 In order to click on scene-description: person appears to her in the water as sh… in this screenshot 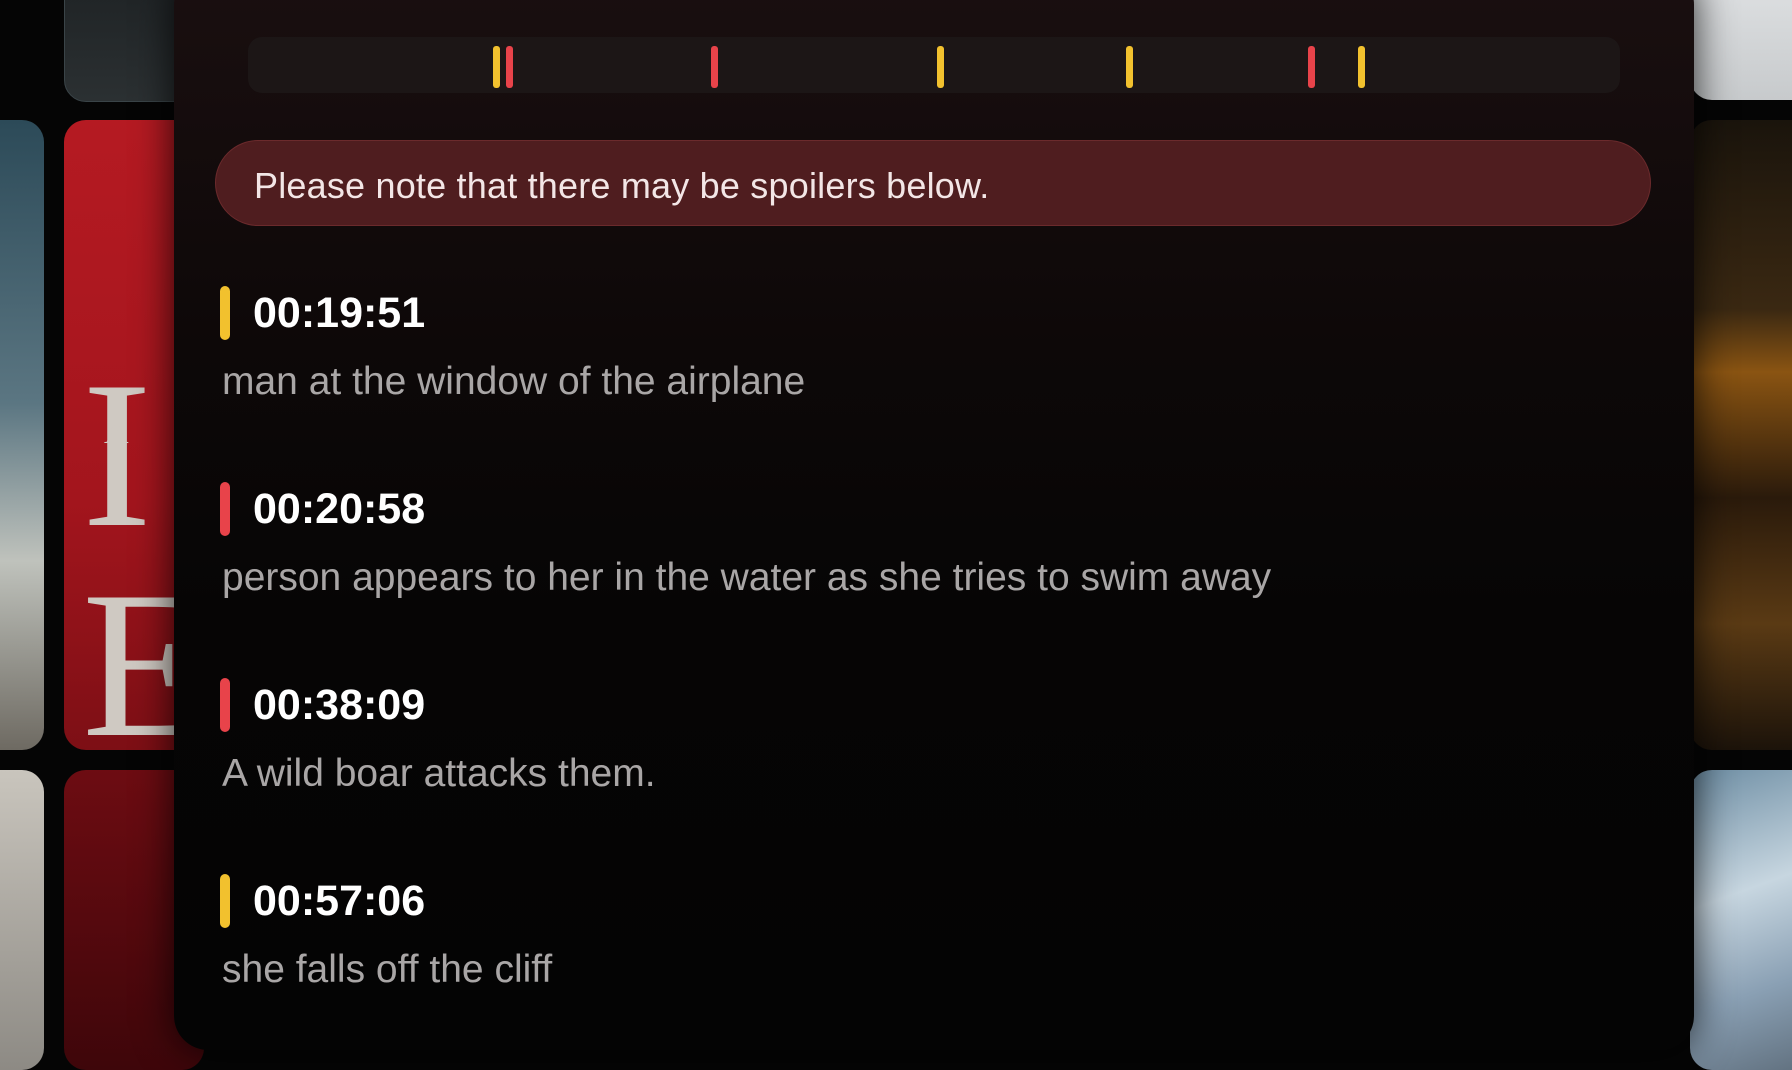, I will do `click(747, 577)`.